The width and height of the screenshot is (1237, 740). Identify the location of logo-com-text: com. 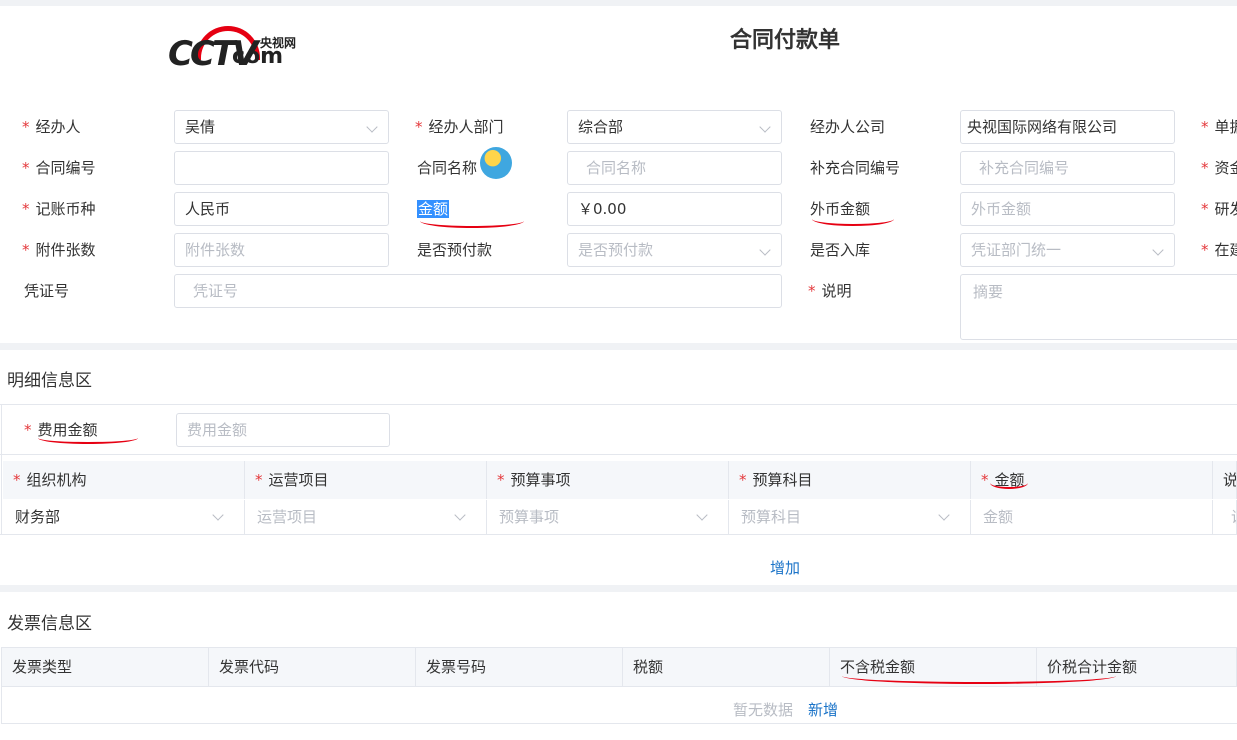
(258, 56).